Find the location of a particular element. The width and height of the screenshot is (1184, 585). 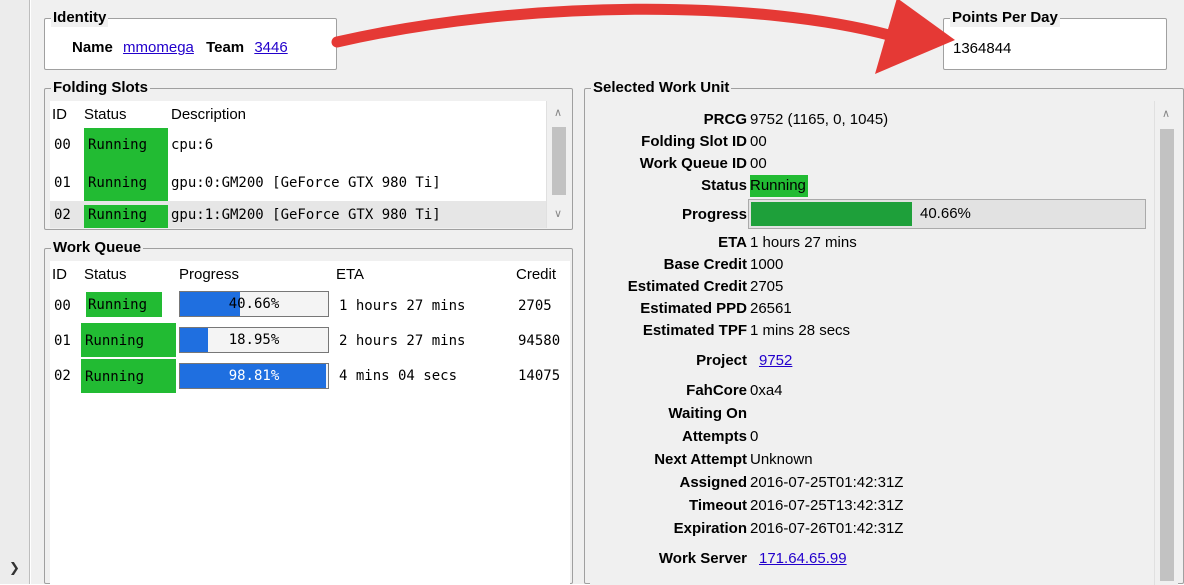

queue-row-id: 02 is located at coordinates (62, 376).